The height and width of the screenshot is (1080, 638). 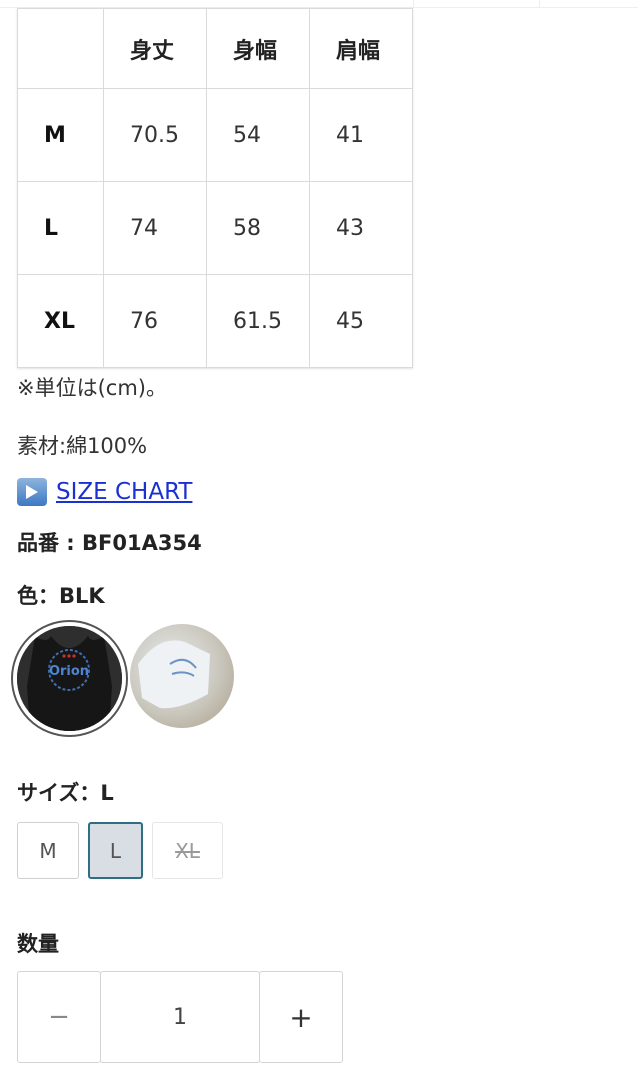 I want to click on size-chart-link-row: SIZE CHART, so click(x=104, y=492).